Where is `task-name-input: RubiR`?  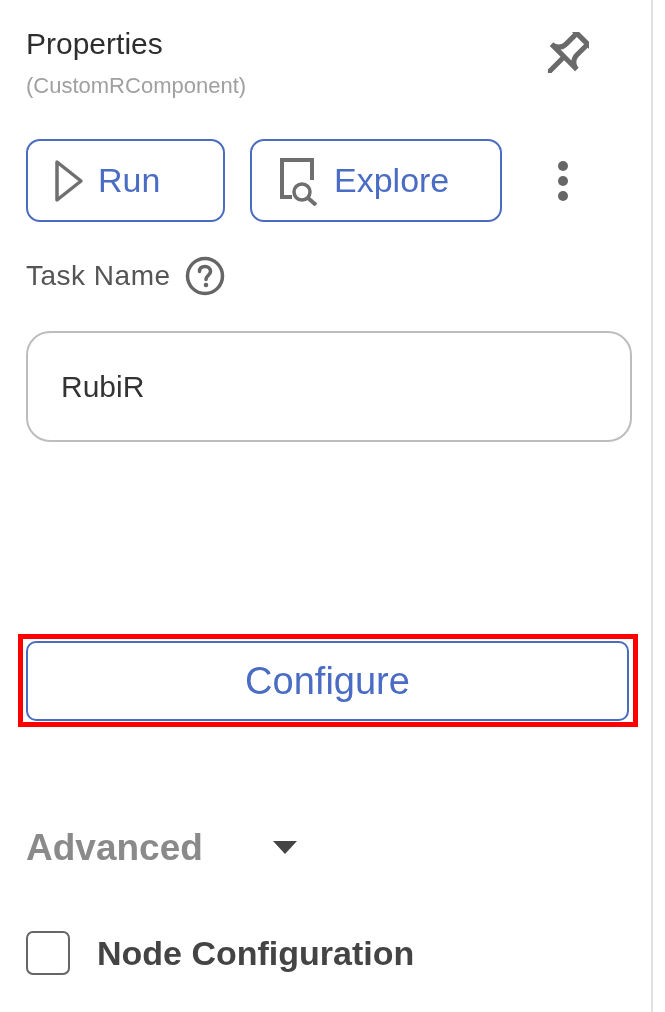 task-name-input: RubiR is located at coordinates (329, 386).